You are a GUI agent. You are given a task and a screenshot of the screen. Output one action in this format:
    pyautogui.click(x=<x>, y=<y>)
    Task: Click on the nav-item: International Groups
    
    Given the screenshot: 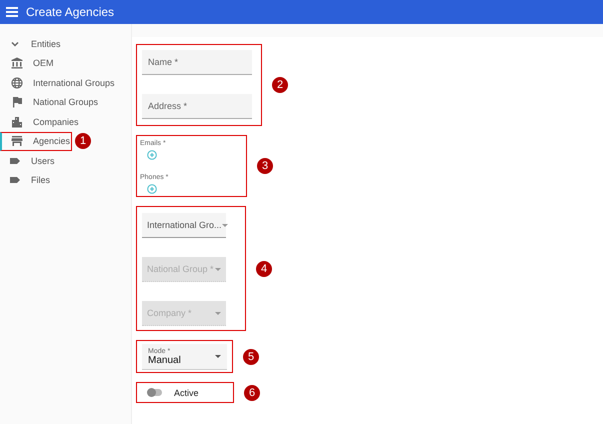 What is the action you would take?
    pyautogui.click(x=57, y=82)
    